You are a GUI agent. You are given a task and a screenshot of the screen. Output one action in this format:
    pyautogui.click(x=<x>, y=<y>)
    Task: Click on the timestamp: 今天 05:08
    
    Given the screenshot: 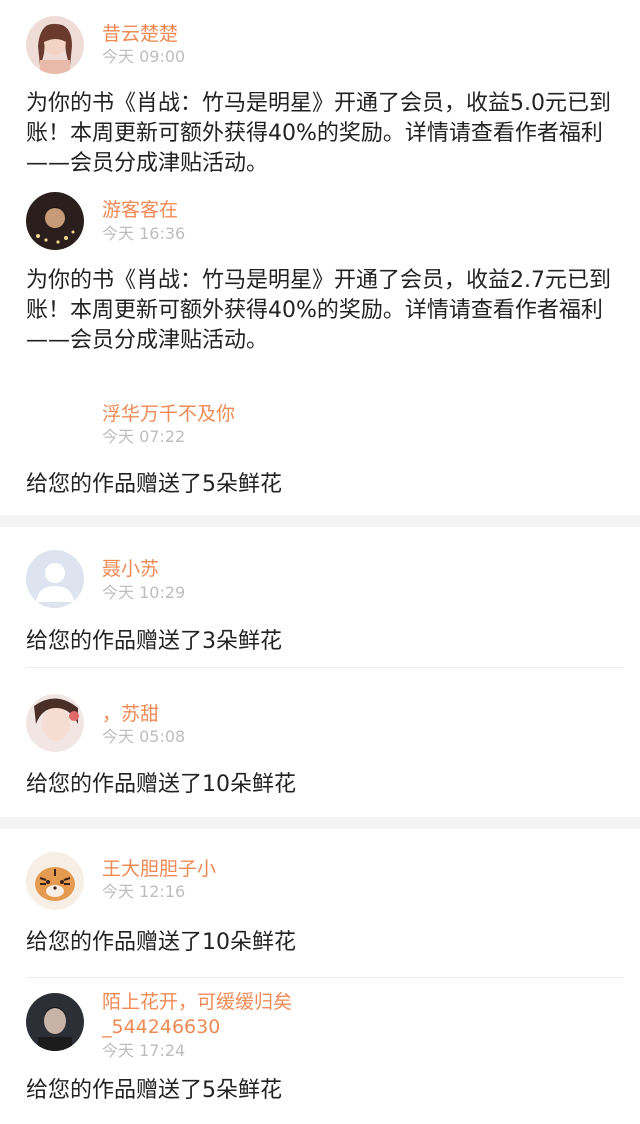 What is the action you would take?
    pyautogui.click(x=144, y=736)
    